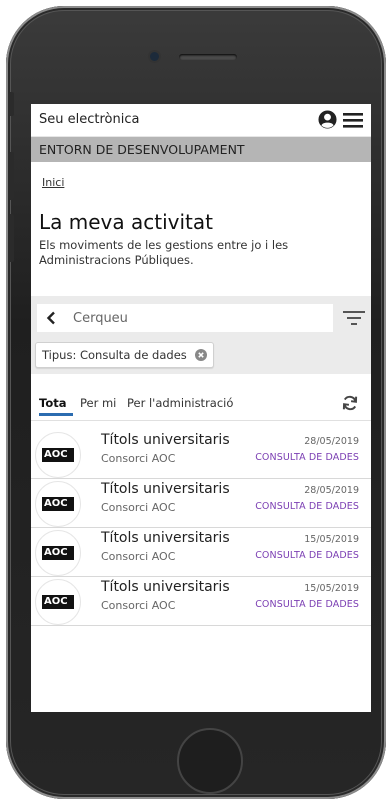 The height and width of the screenshot is (803, 392). Describe the element at coordinates (89, 119) in the screenshot. I see `site-title: Seu electrònica` at that location.